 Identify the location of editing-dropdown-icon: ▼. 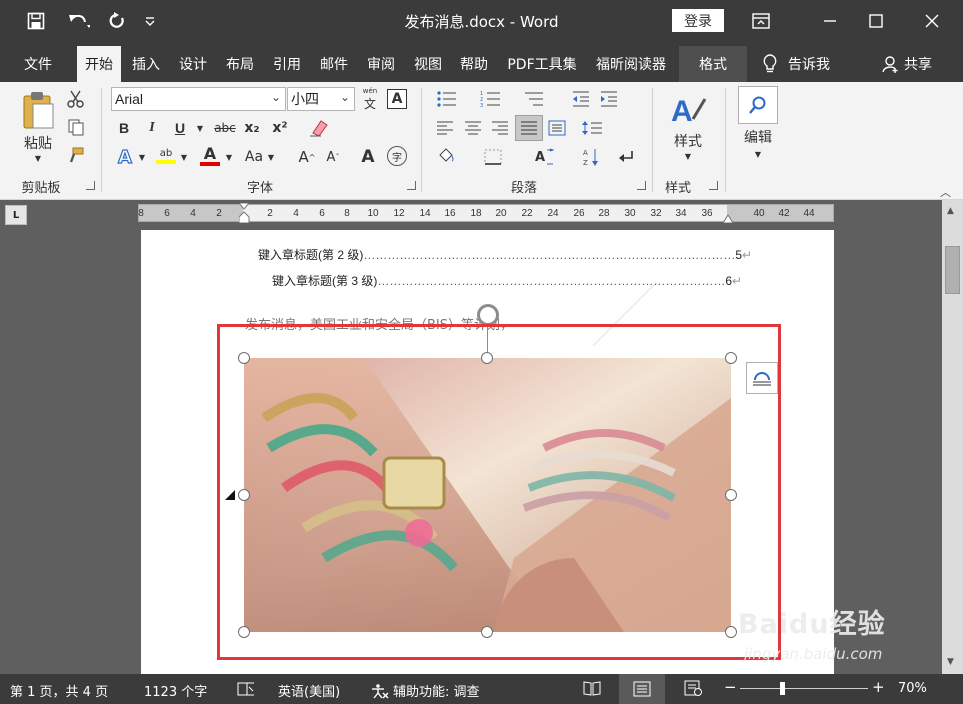
(758, 154).